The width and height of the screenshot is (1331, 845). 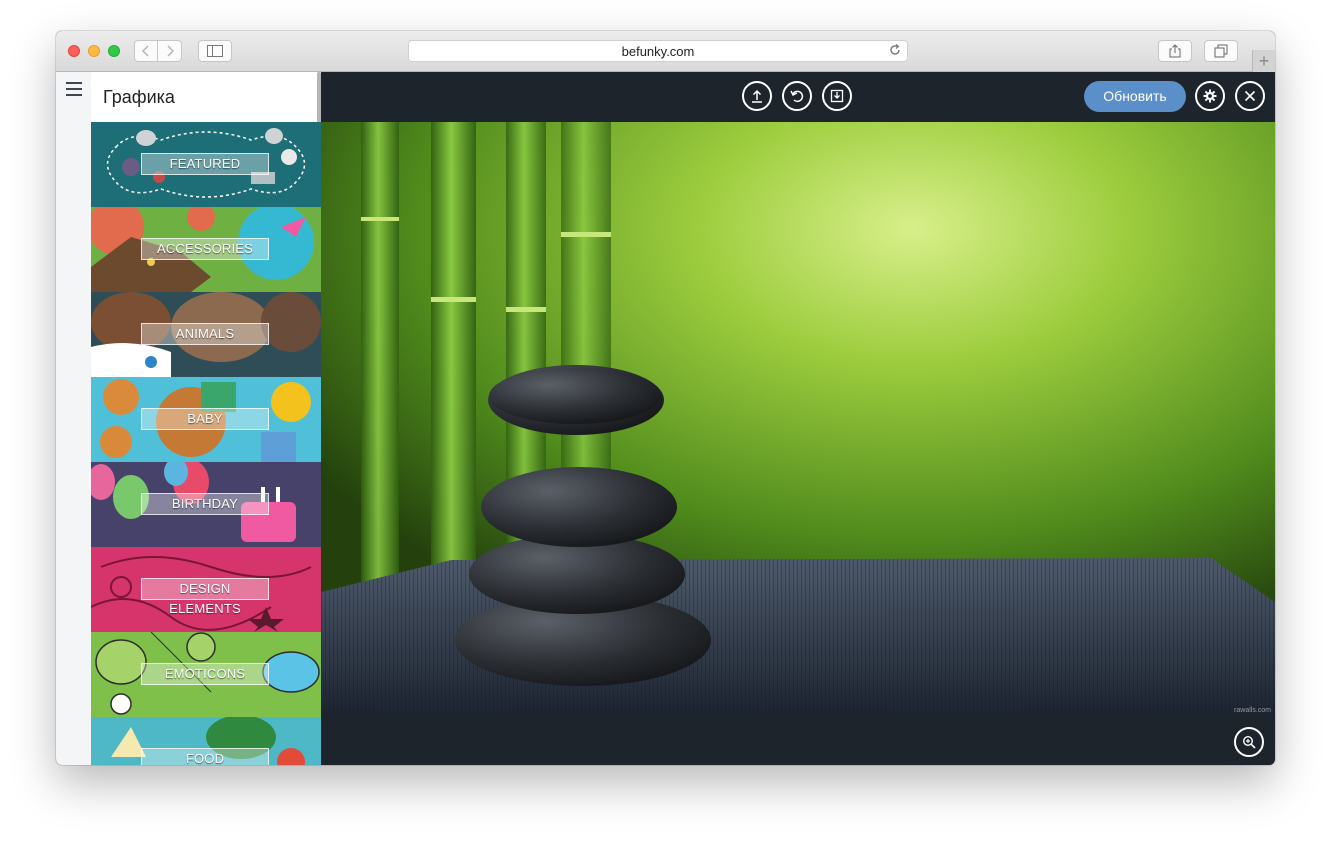 I want to click on browser-toolbar: befunky.com +, so click(x=665, y=51).